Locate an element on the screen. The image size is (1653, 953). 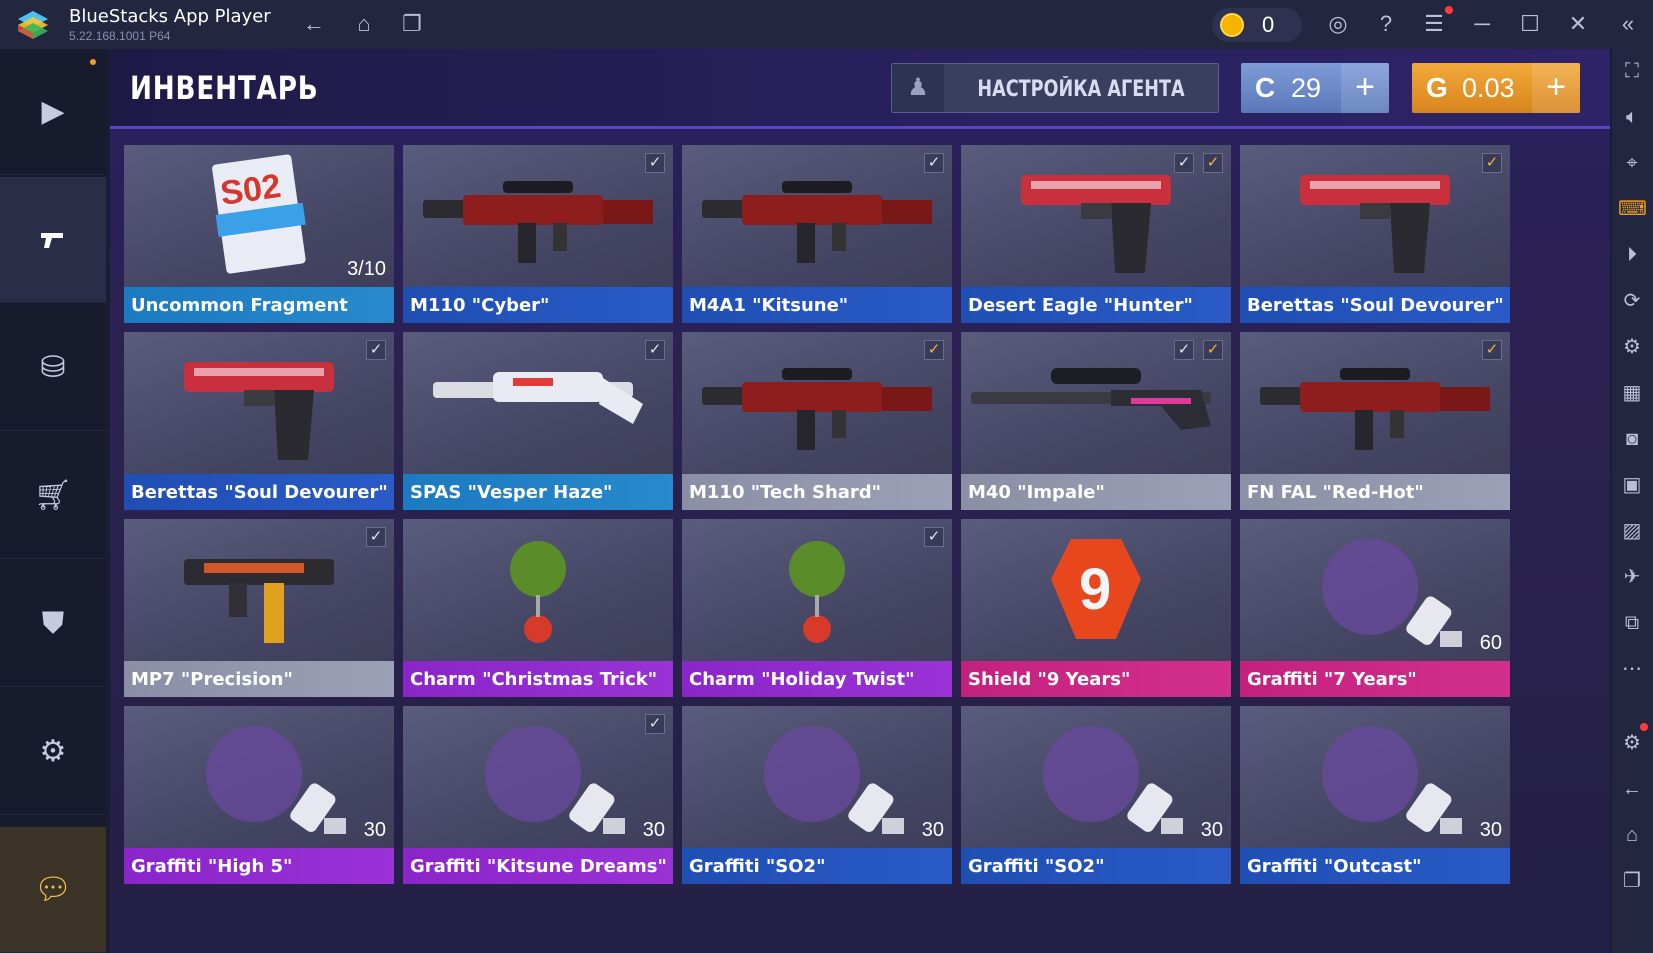
item-name: Charm "Holiday Twist" is located at coordinates (817, 679).